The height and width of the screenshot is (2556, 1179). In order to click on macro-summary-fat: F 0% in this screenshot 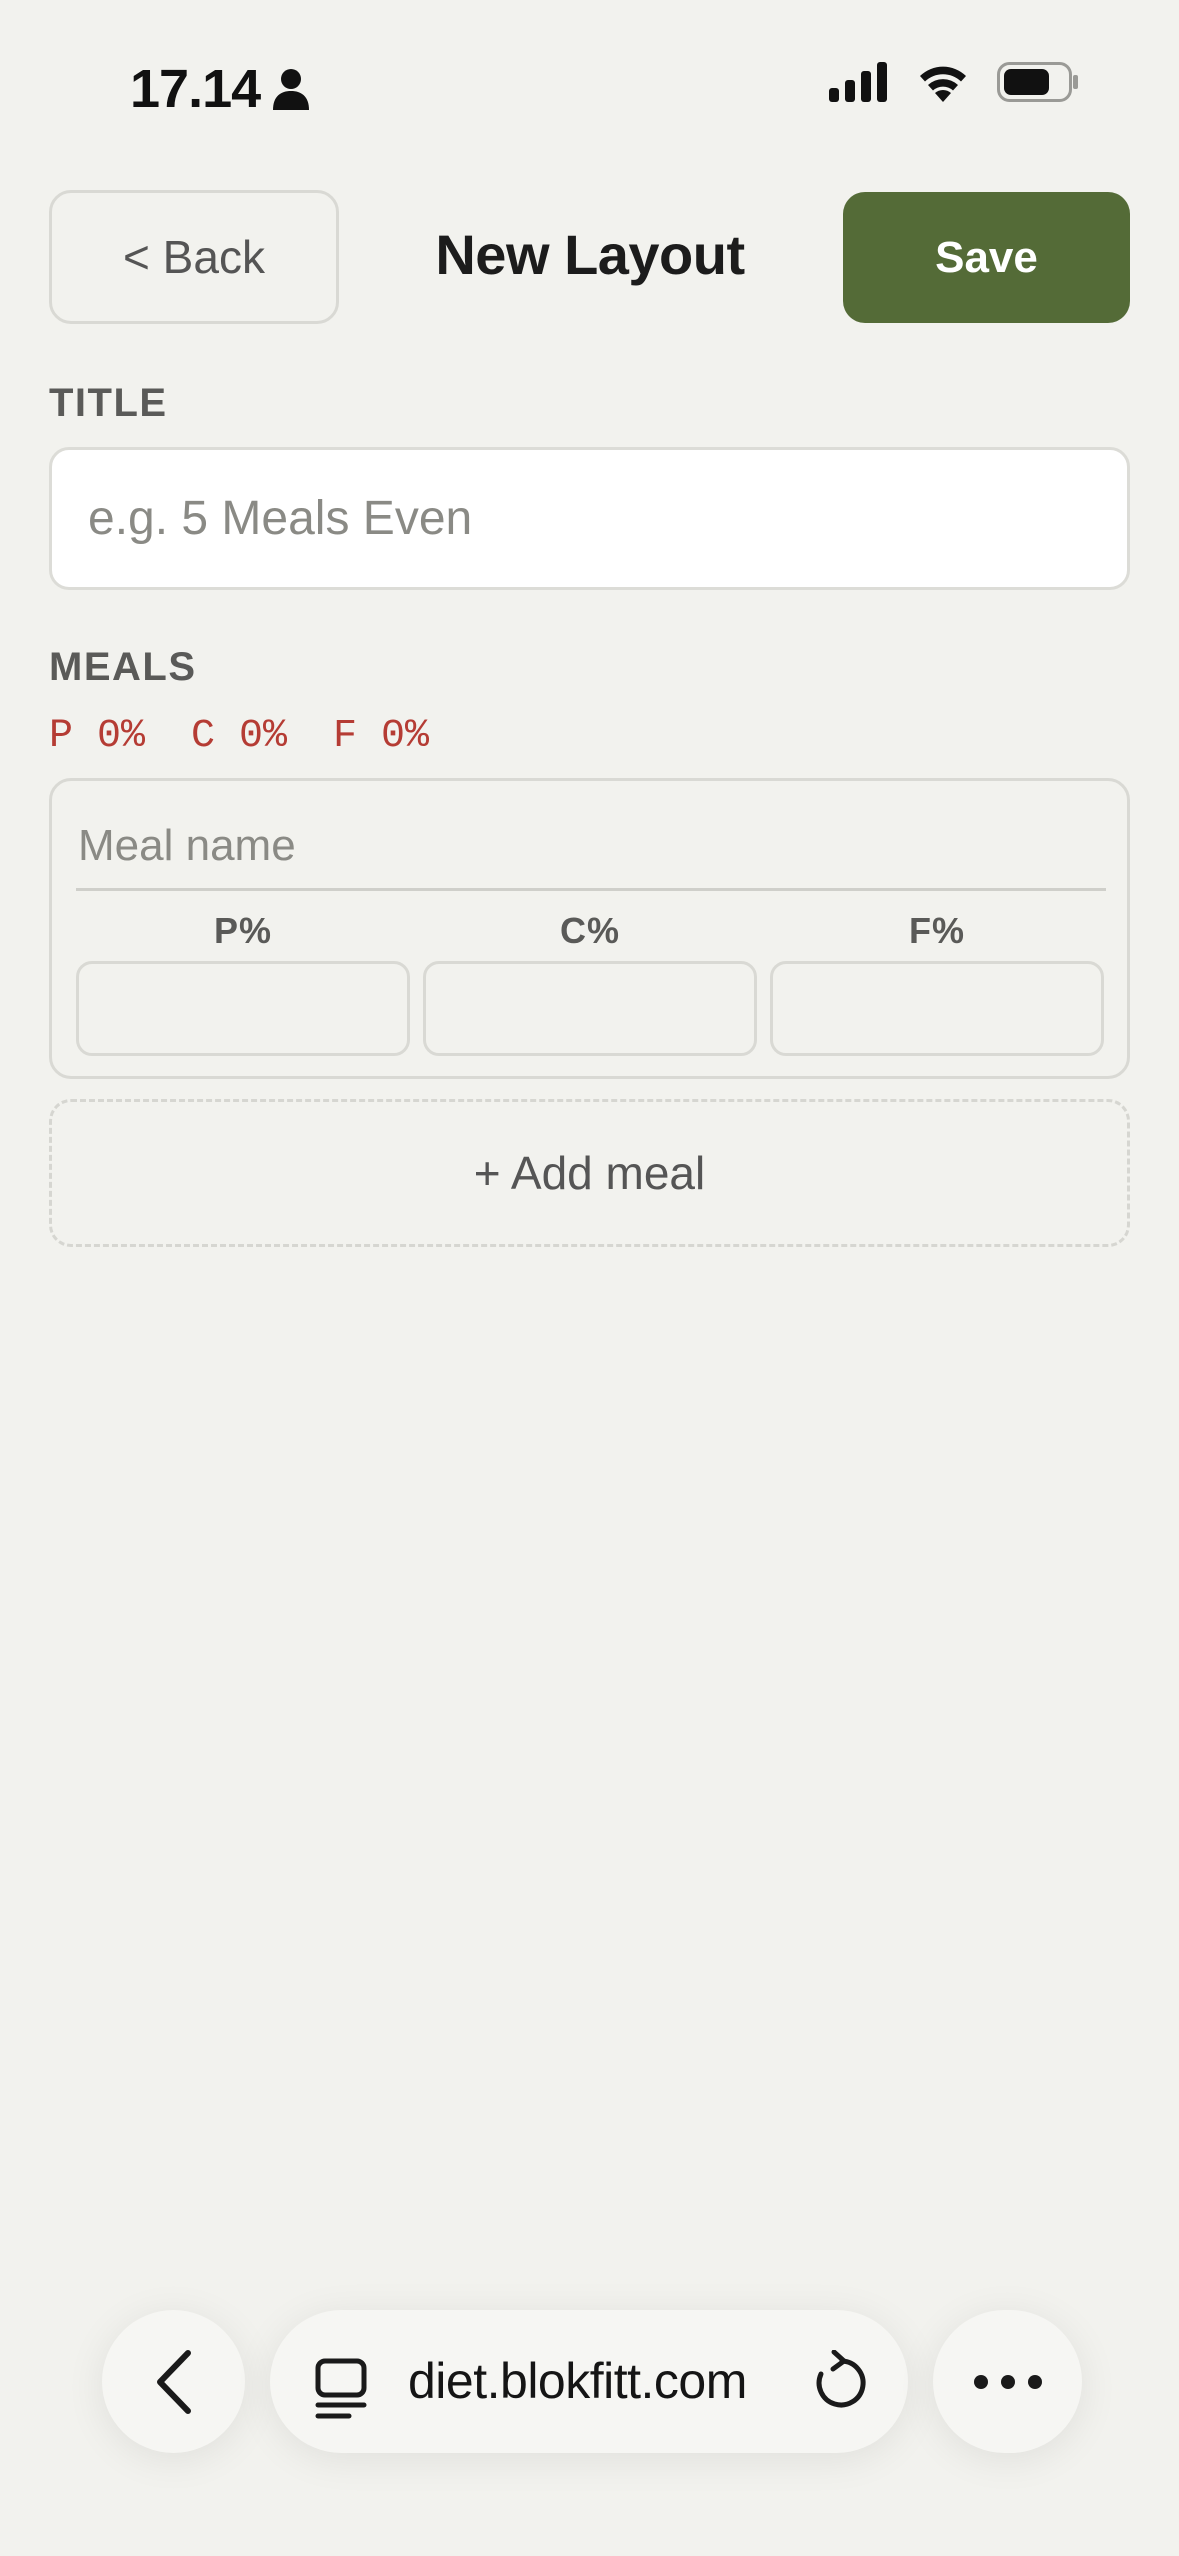, I will do `click(381, 736)`.